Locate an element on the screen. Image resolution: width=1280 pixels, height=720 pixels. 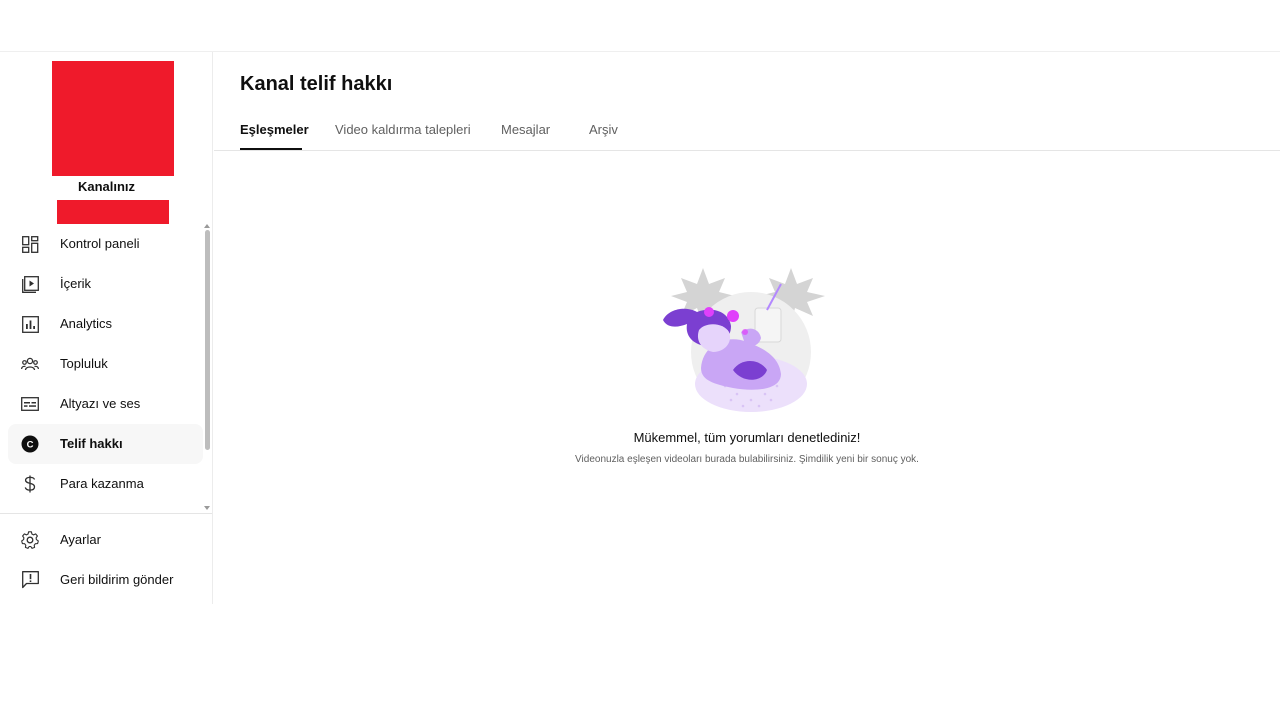
empty-state-illustration is located at coordinates (747, 340).